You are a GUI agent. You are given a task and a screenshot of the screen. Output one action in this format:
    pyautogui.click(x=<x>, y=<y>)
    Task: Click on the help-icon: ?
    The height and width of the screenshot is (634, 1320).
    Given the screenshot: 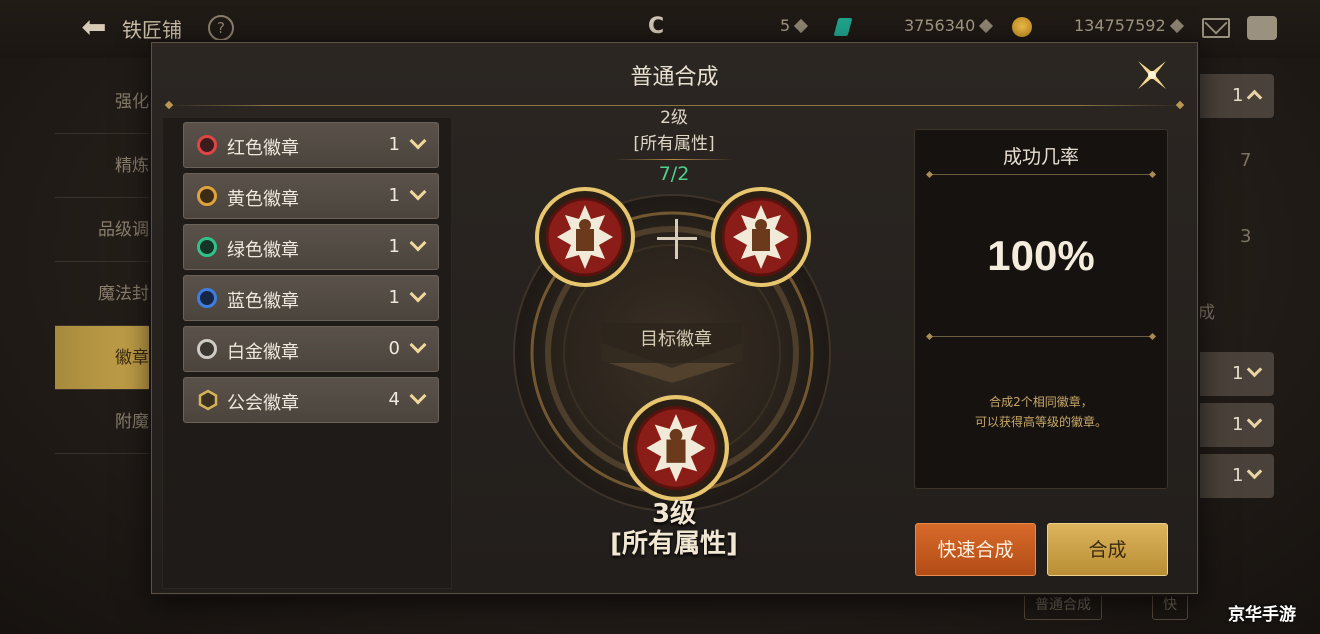 What is the action you would take?
    pyautogui.click(x=221, y=28)
    